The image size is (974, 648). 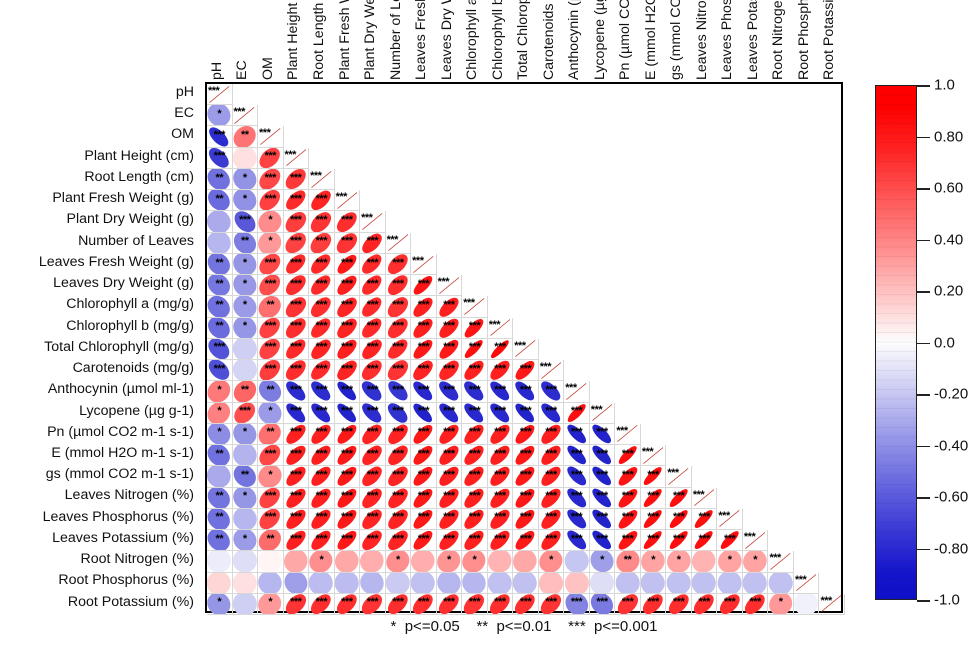 I want to click on column-label: Leaves Dry Weight (g), so click(x=446, y=40).